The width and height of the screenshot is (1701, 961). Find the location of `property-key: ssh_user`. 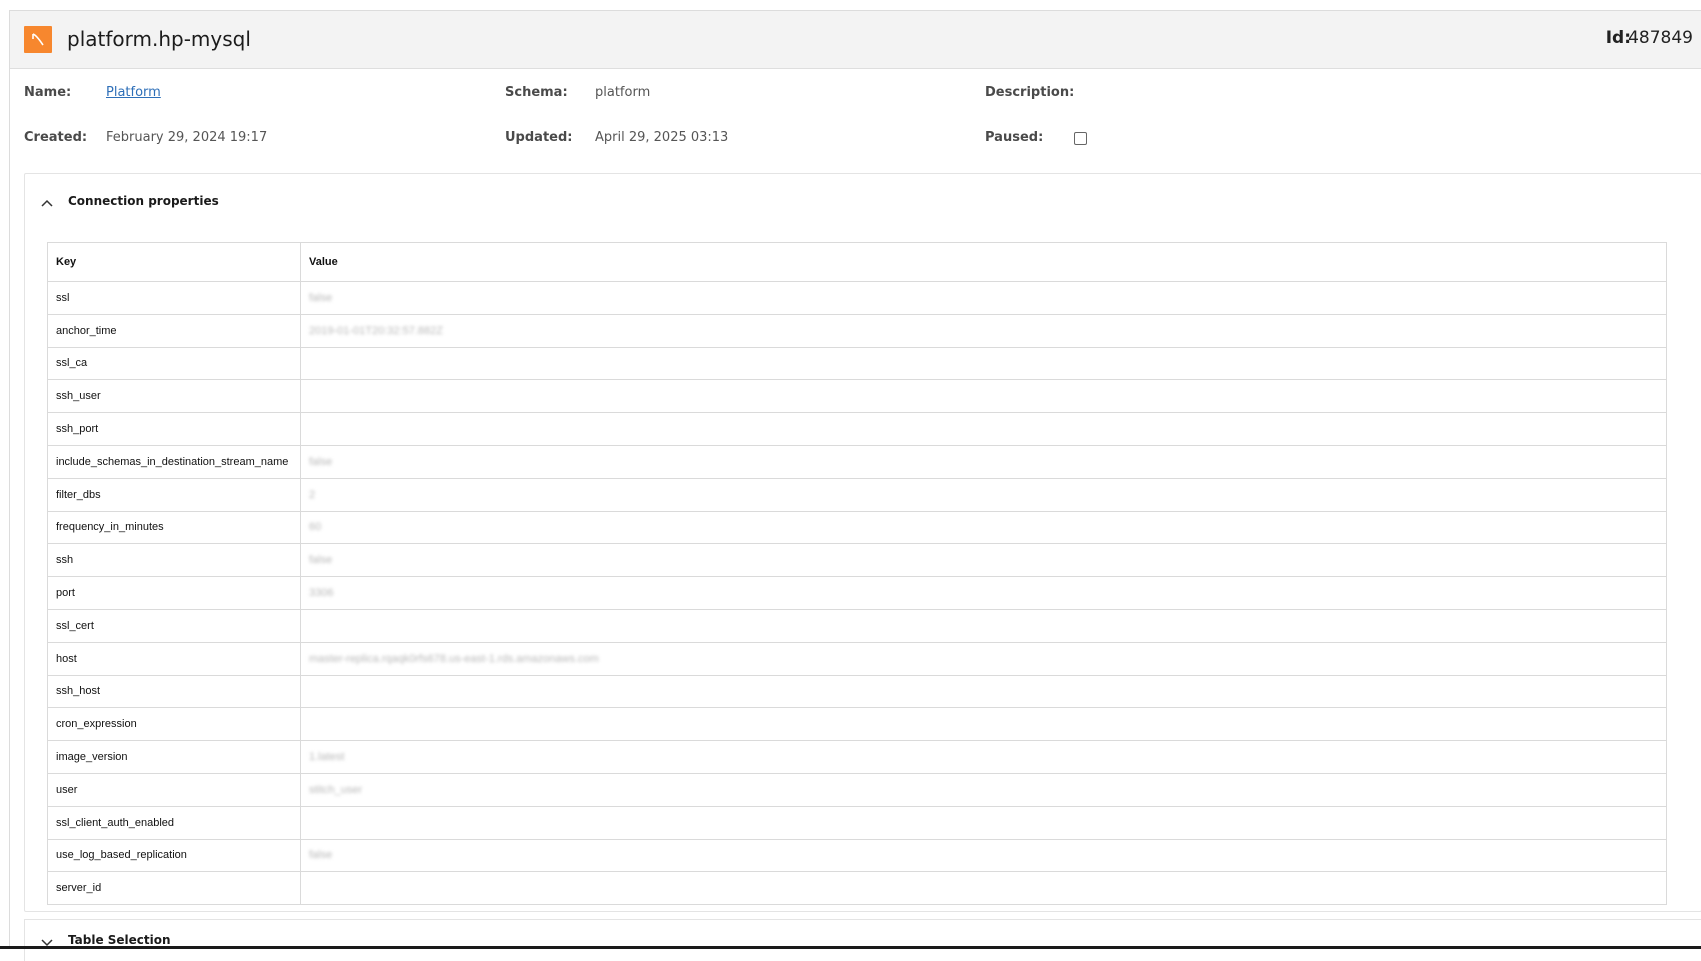

property-key: ssh_user is located at coordinates (174, 396).